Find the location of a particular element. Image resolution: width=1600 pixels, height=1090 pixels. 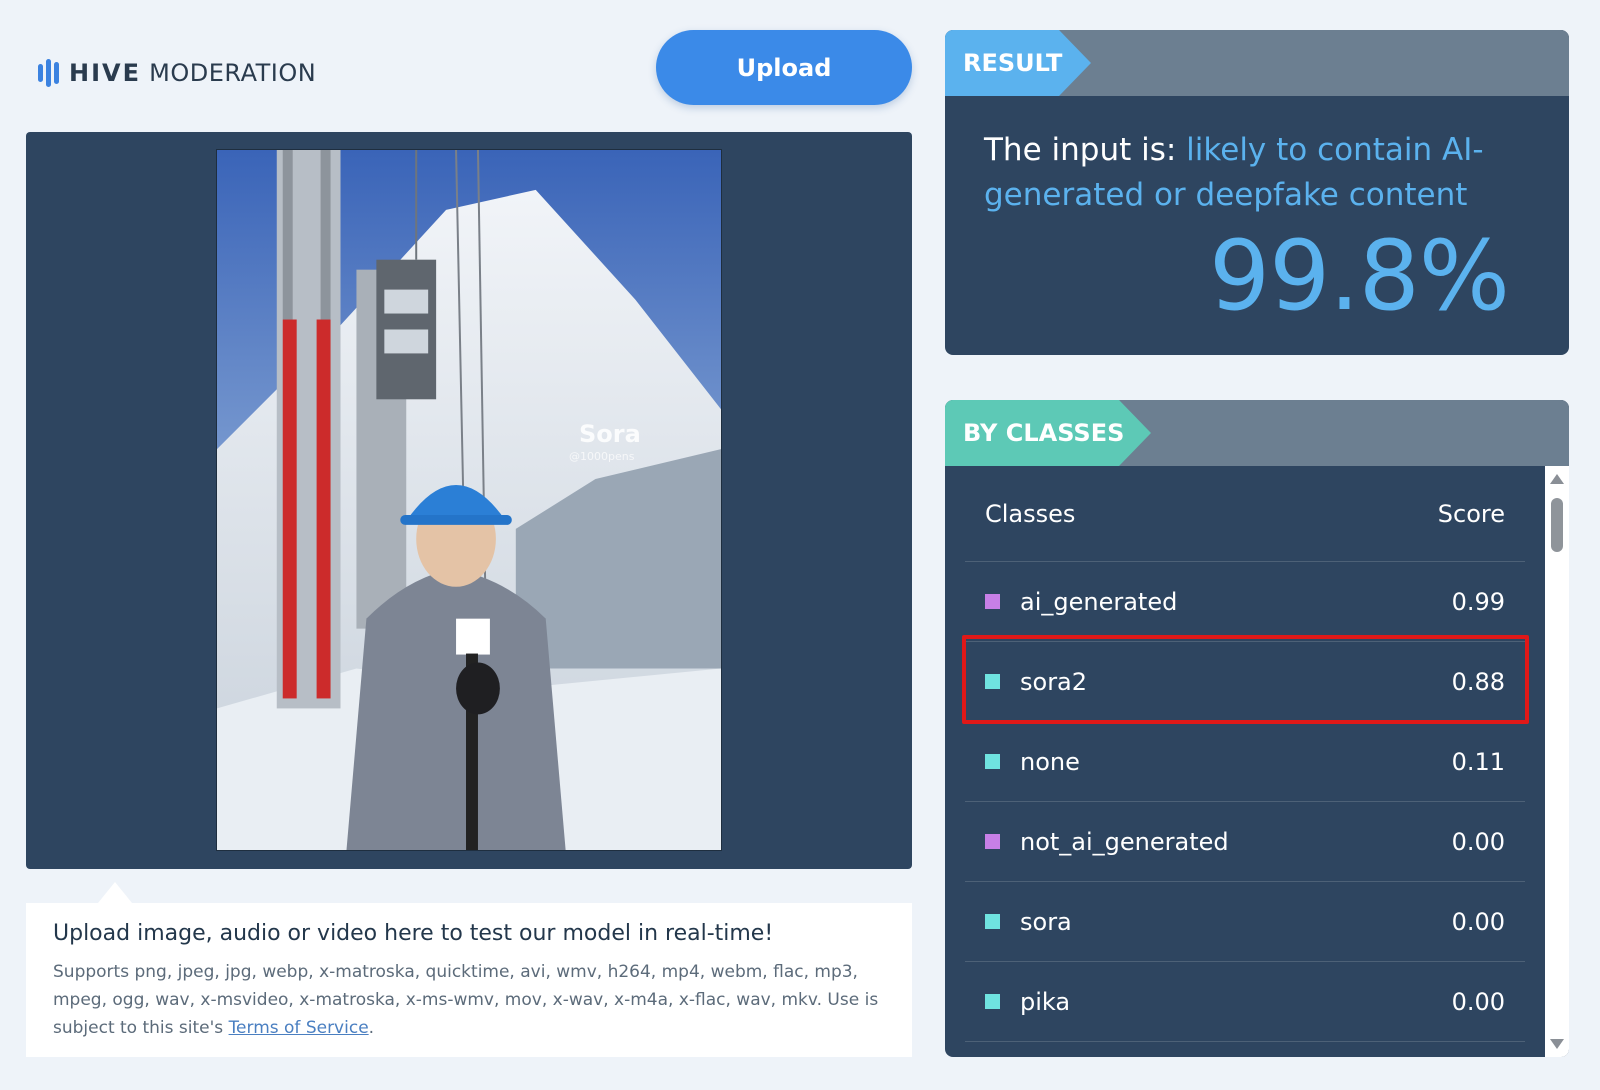

info-pointer is located at coordinates (115, 892).